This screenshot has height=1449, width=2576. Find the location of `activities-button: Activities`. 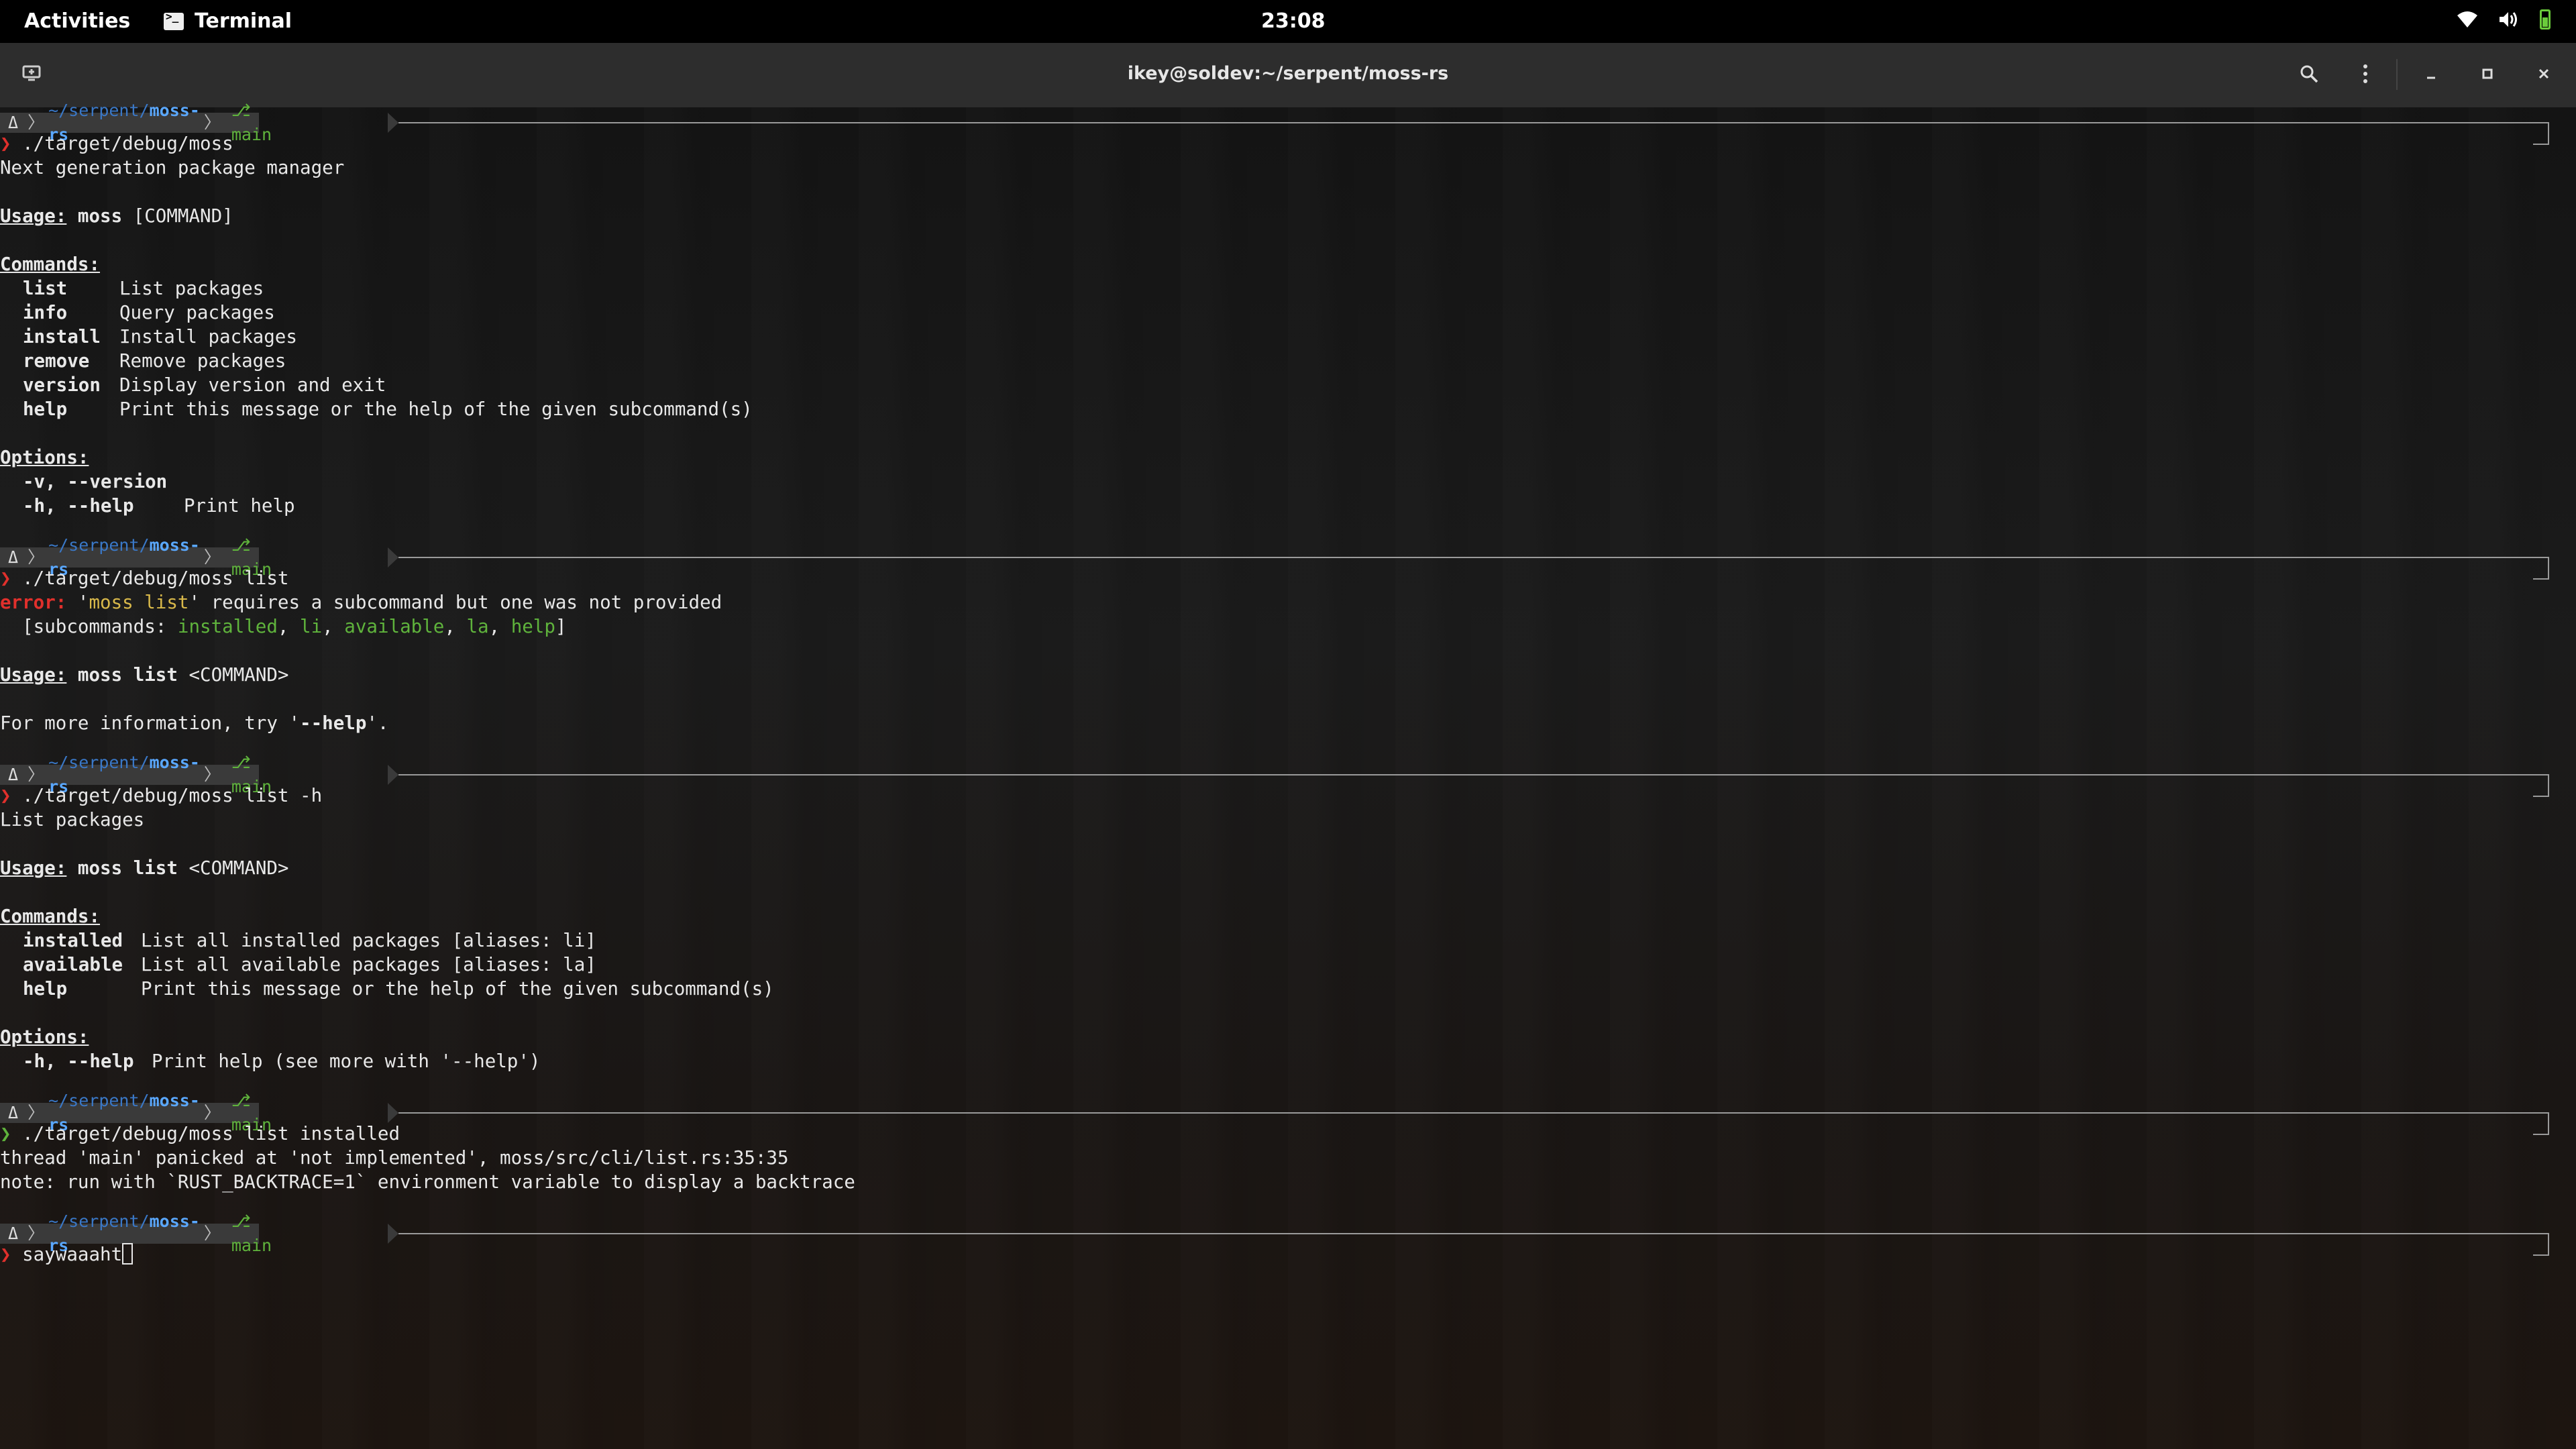

activities-button: Activities is located at coordinates (77, 21).